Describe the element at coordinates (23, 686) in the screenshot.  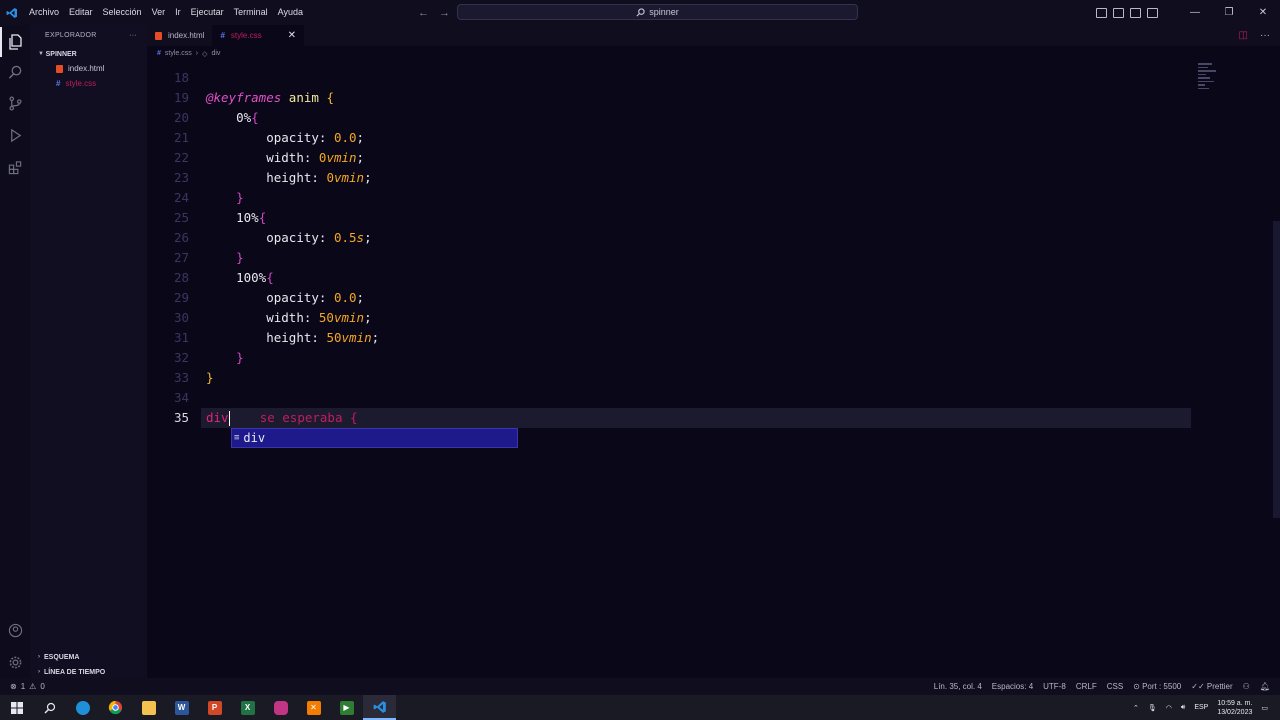
I see `error-count: 1` at that location.